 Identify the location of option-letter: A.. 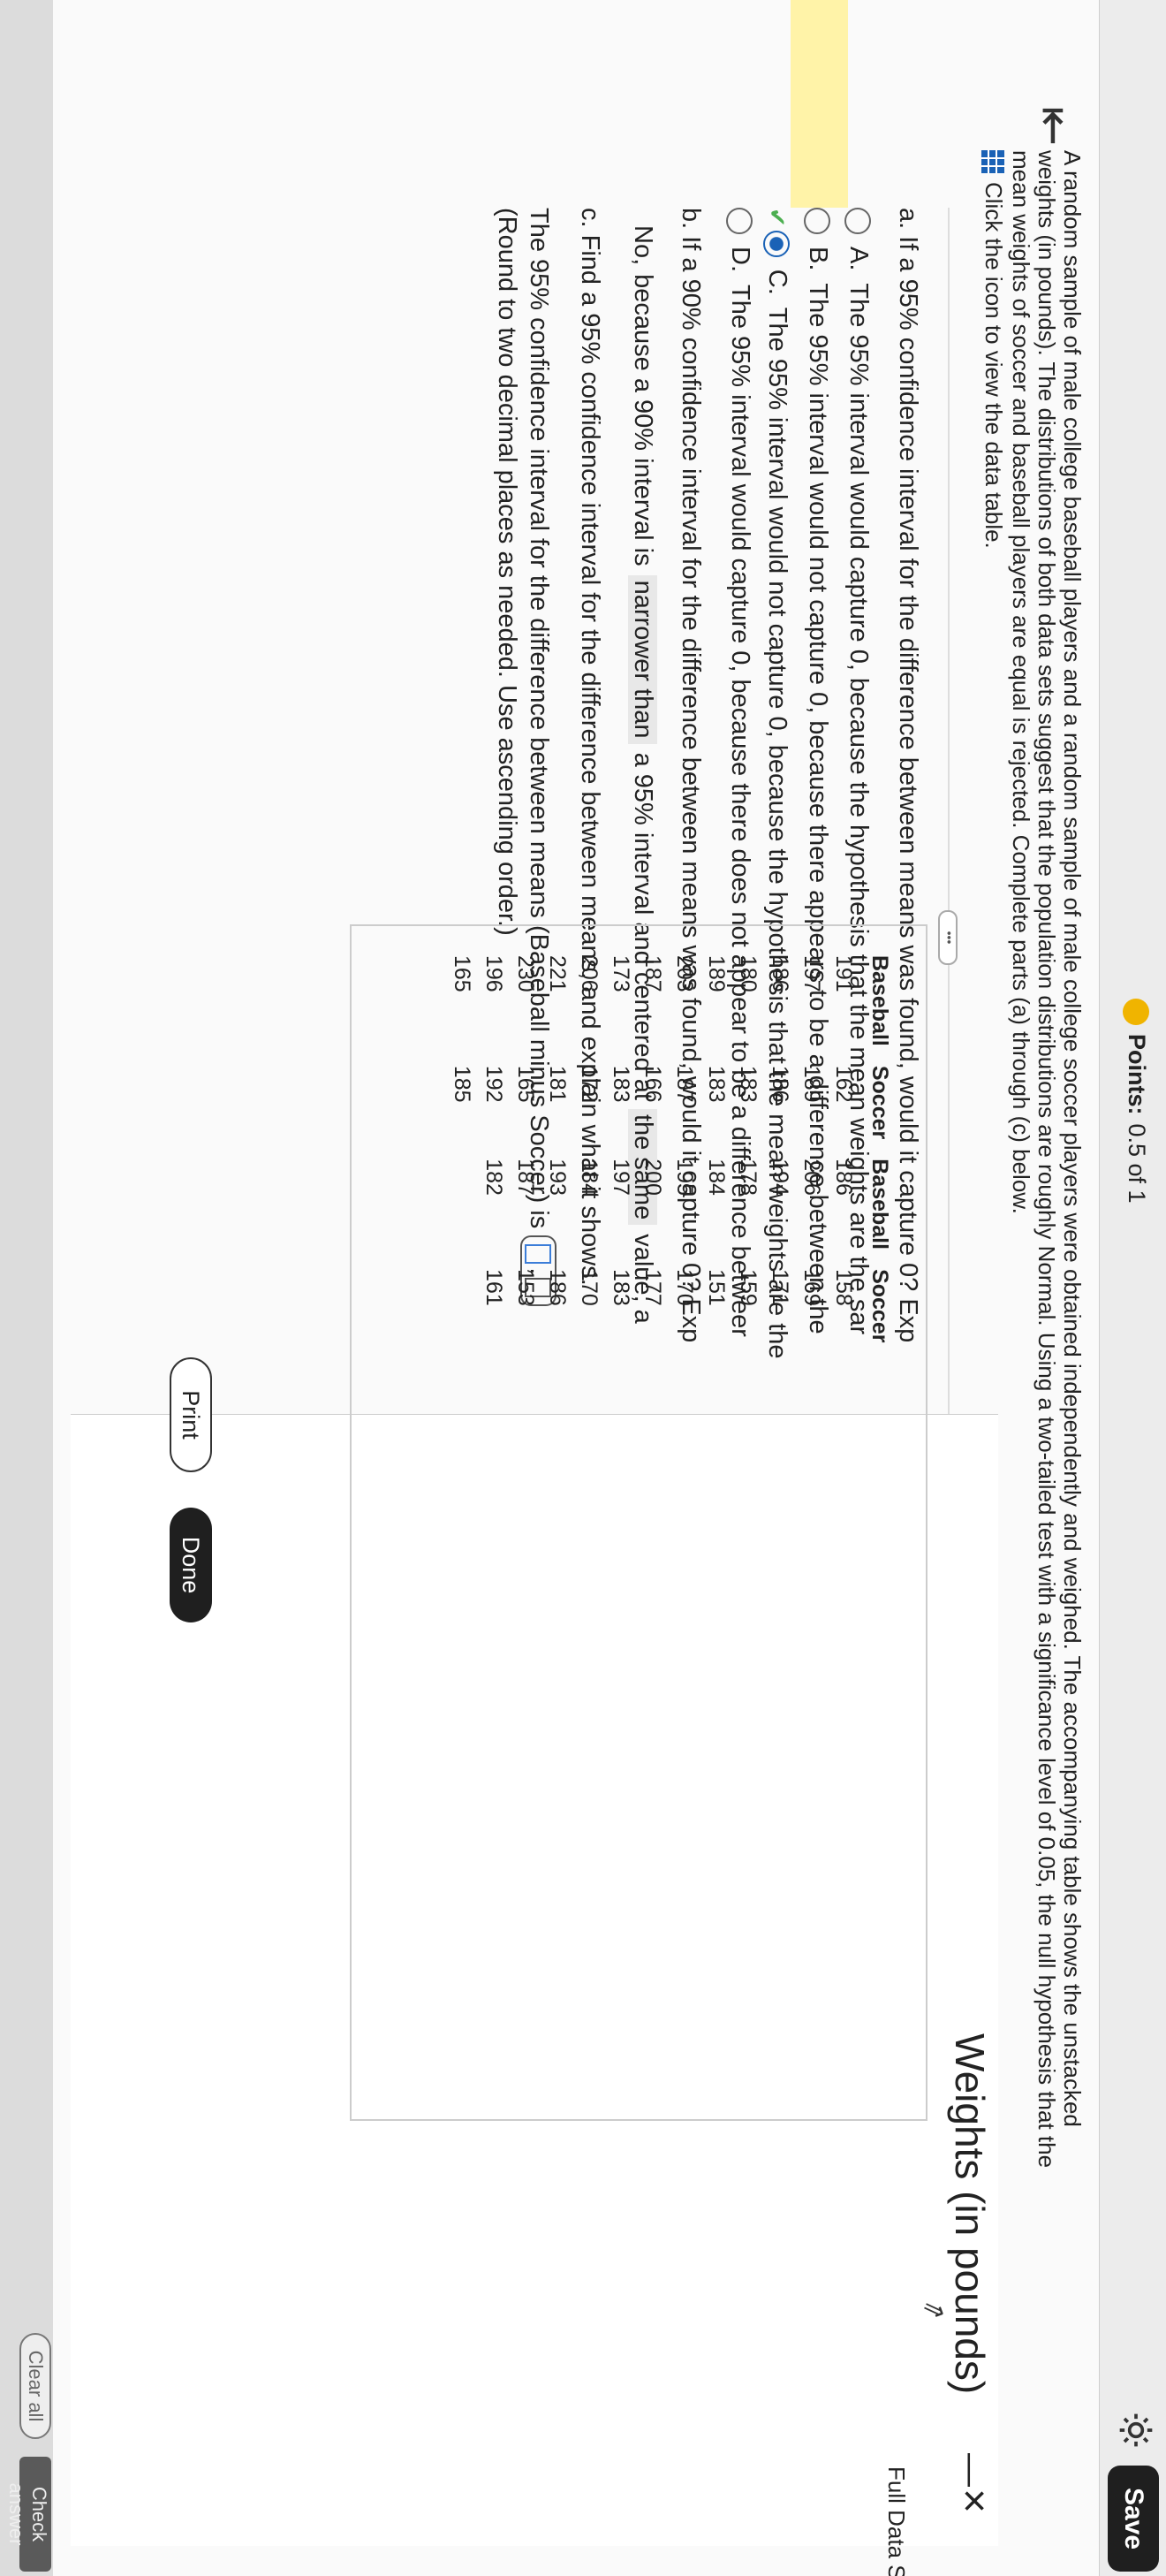
(858, 259).